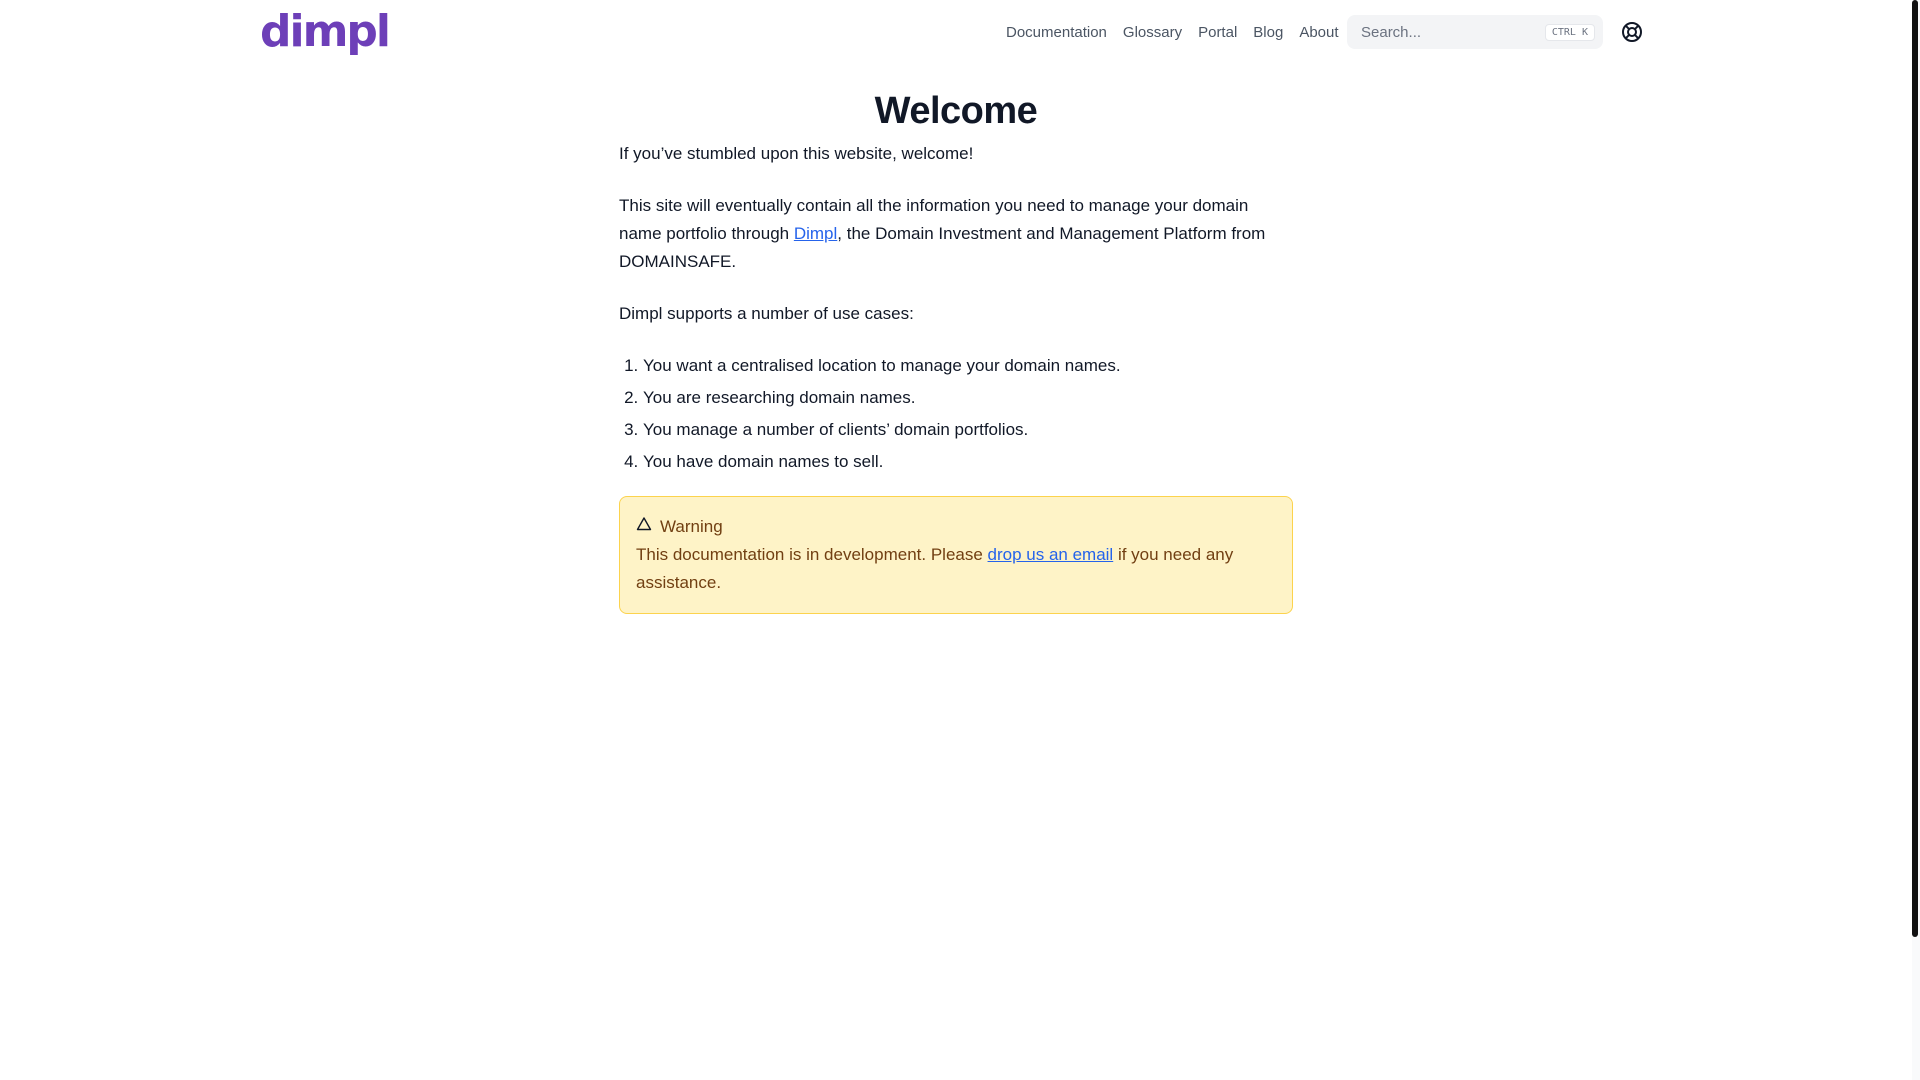 This screenshot has height=1080, width=1920. What do you see at coordinates (1268, 32) in the screenshot?
I see `nav-link-blog: Blog` at bounding box center [1268, 32].